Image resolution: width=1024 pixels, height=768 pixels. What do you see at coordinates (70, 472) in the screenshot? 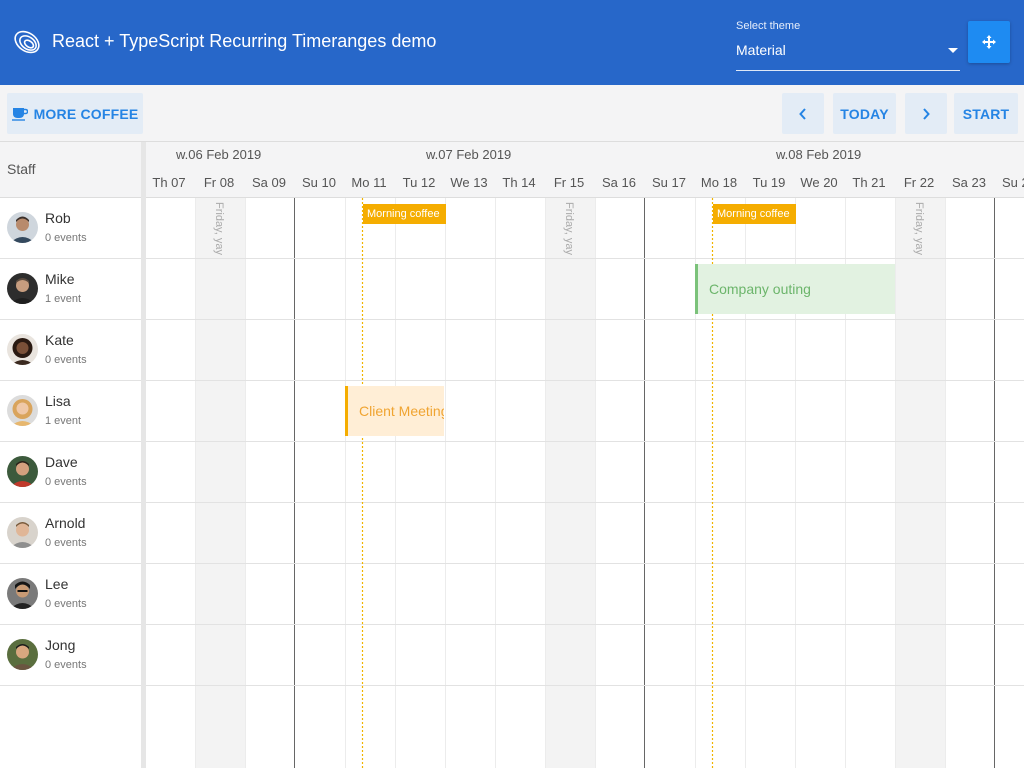
I see `staff-row: Dave 0 events` at bounding box center [70, 472].